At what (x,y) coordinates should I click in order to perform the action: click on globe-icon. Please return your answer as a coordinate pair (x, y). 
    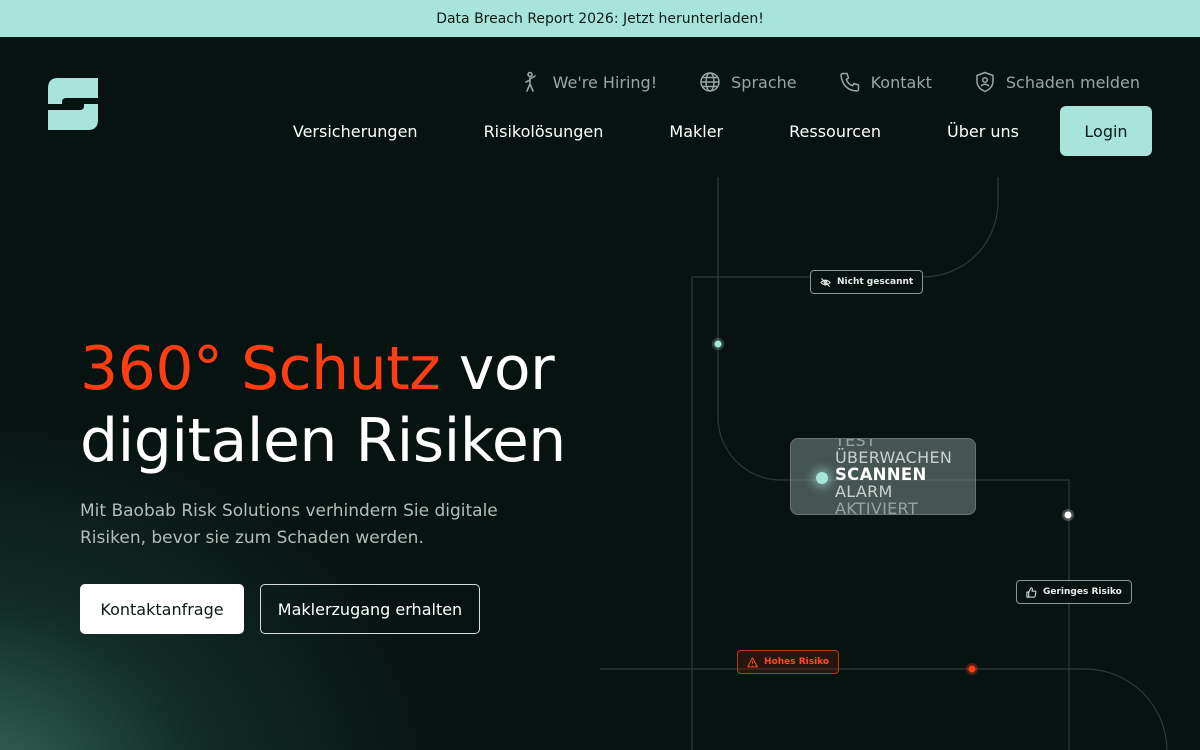
    Looking at the image, I should click on (710, 82).